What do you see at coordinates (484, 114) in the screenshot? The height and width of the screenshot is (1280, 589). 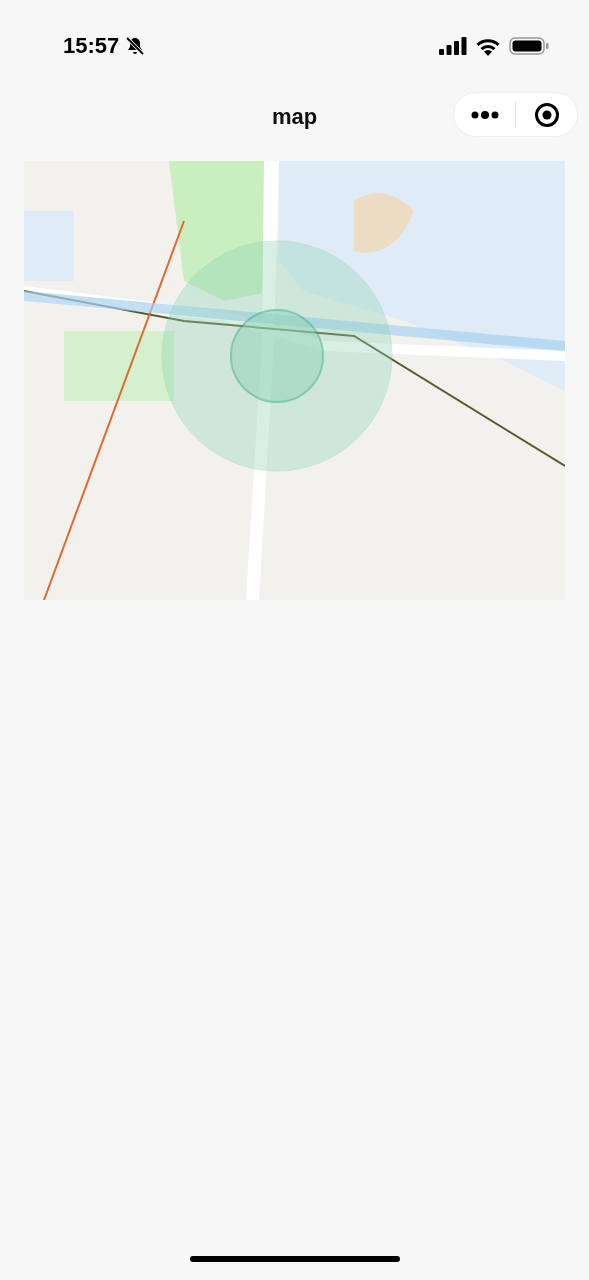 I see `more-icon` at bounding box center [484, 114].